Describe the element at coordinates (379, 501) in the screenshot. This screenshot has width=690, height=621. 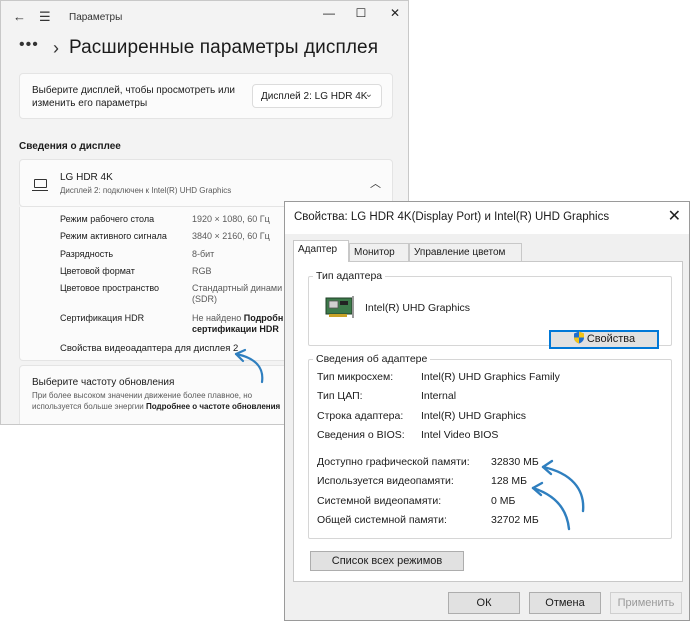
I see `memory-label: Системной видеопамяти:` at that location.